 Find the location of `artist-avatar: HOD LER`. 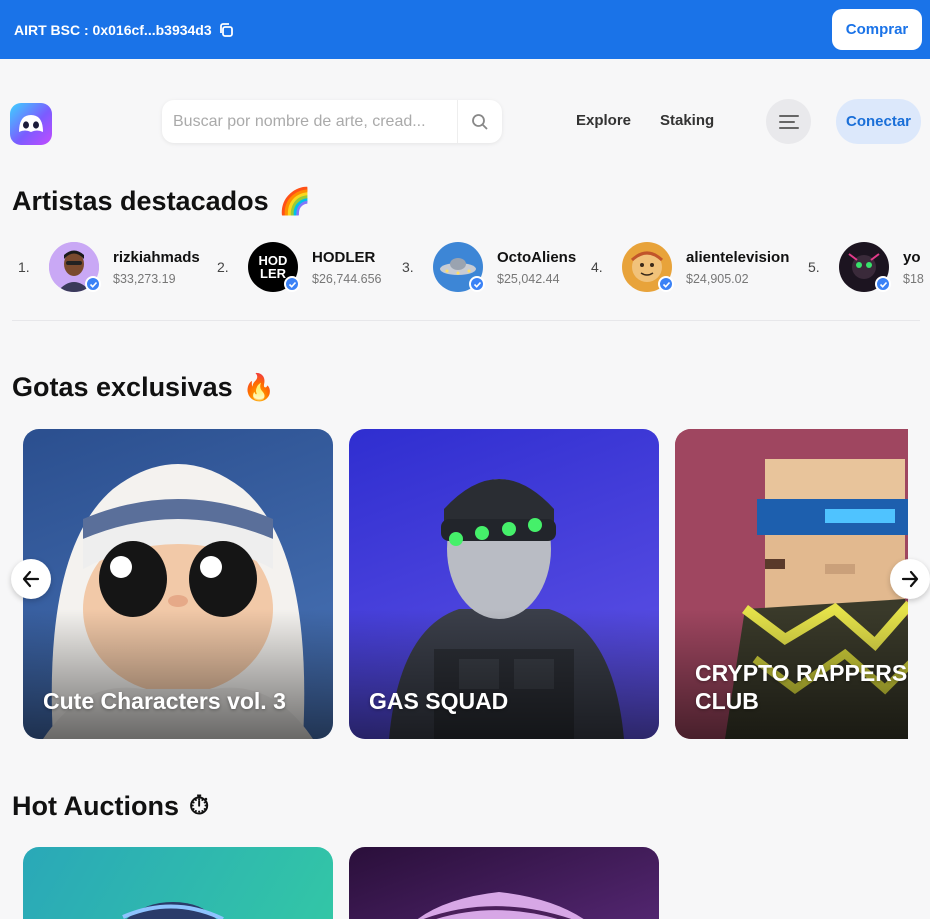

artist-avatar: HOD LER is located at coordinates (274, 267).